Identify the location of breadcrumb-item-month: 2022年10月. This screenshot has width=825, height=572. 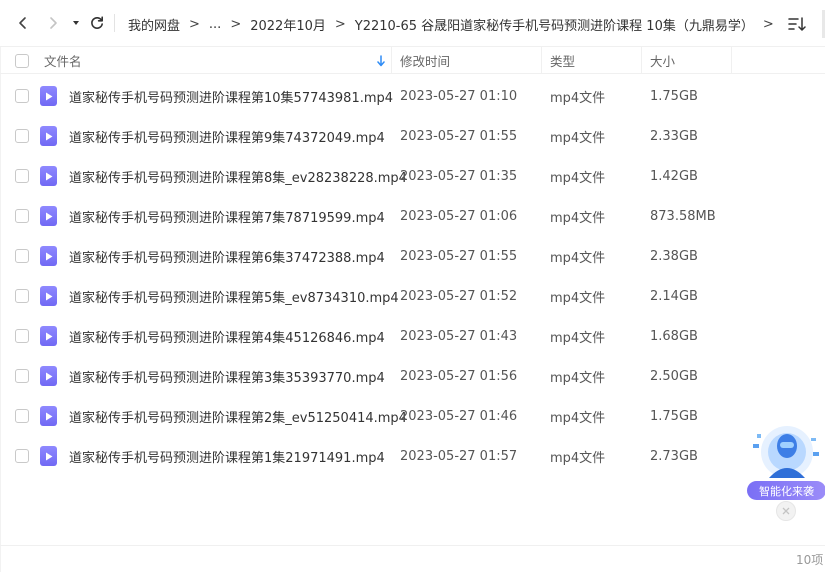
(288, 24).